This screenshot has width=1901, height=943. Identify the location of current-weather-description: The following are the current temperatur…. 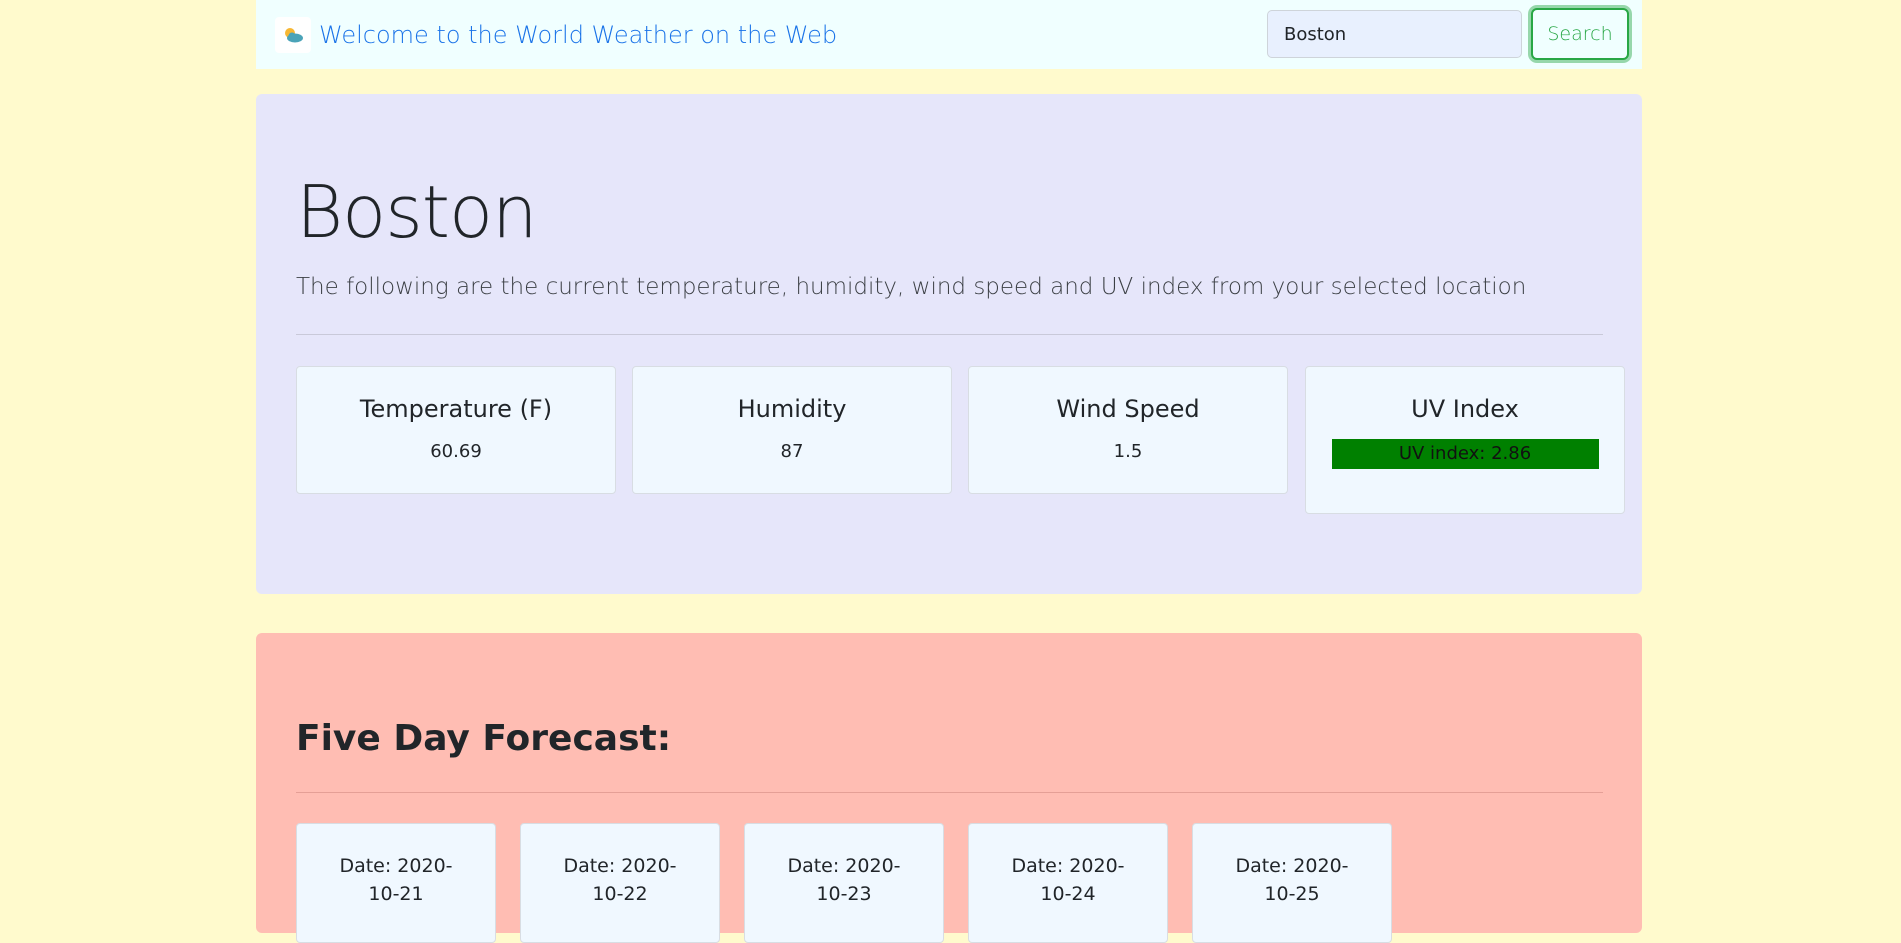
(911, 287).